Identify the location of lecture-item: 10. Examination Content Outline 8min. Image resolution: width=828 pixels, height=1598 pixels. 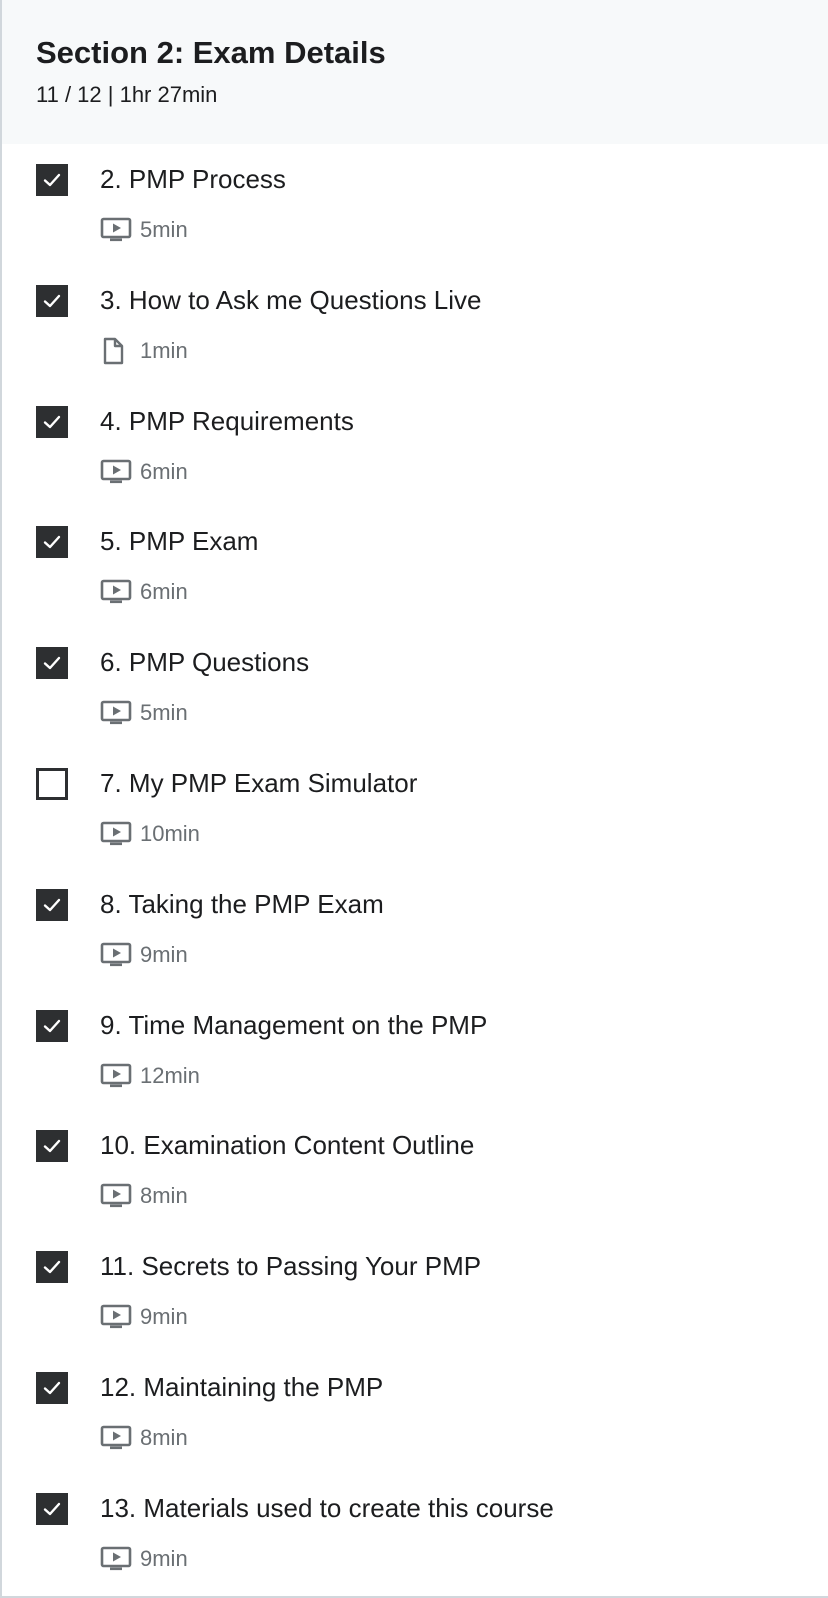
(415, 1170).